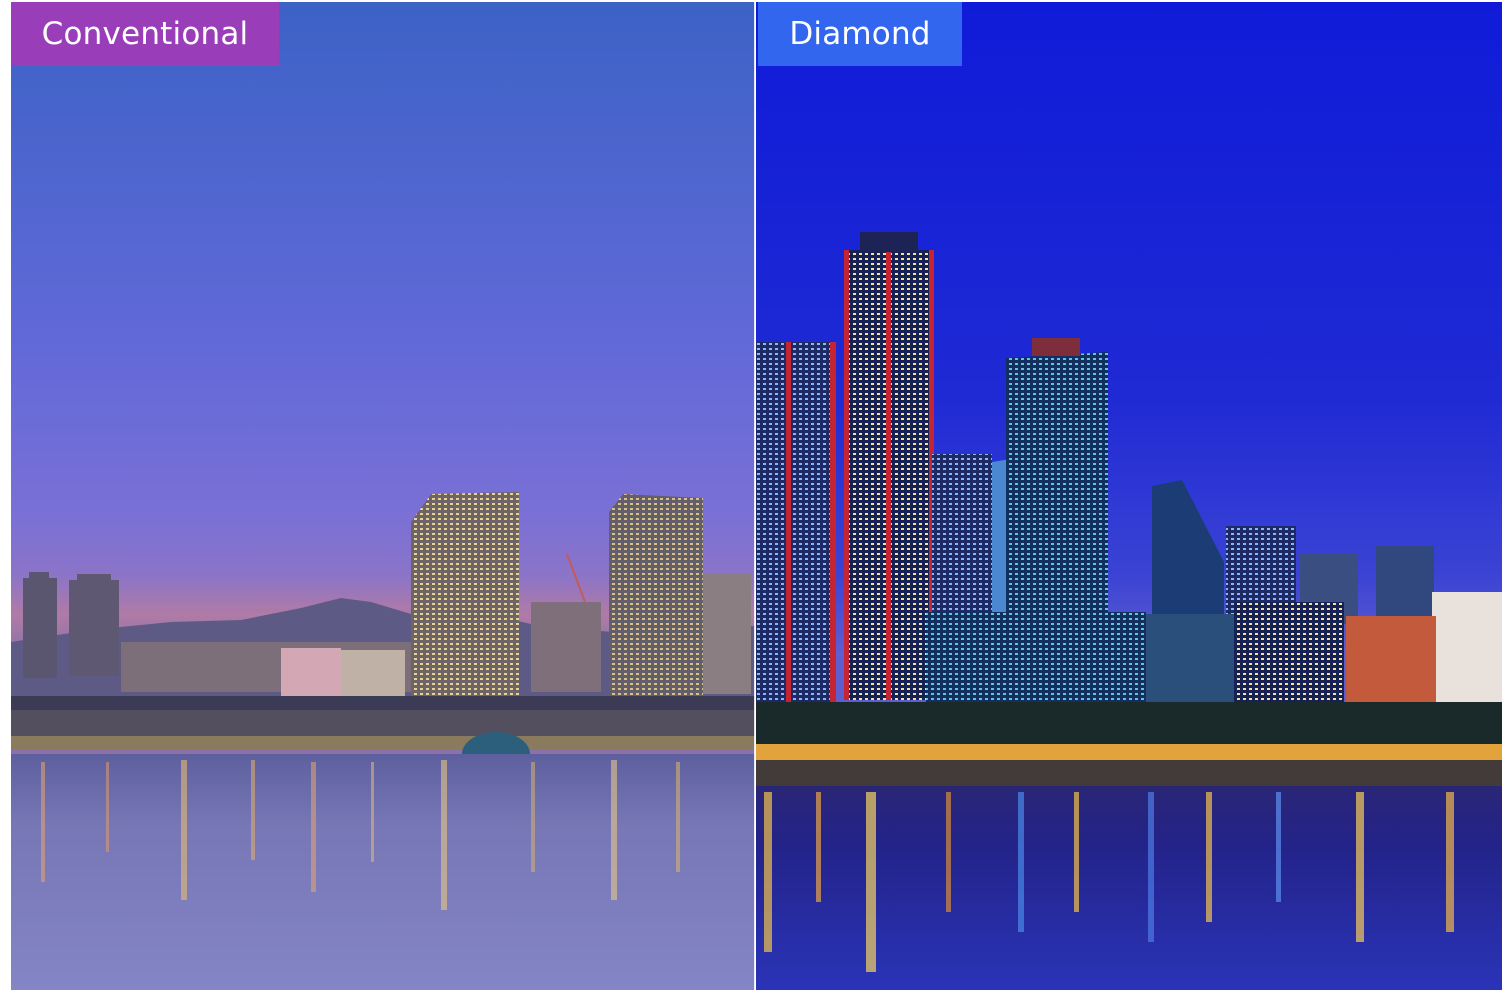 The height and width of the screenshot is (991, 1502). What do you see at coordinates (755, 496) in the screenshot?
I see `comparison-divider` at bounding box center [755, 496].